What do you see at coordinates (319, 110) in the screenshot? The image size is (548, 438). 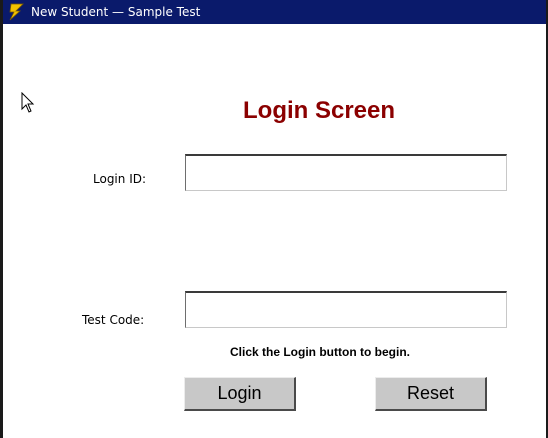 I see `page-title: Login Screen` at bounding box center [319, 110].